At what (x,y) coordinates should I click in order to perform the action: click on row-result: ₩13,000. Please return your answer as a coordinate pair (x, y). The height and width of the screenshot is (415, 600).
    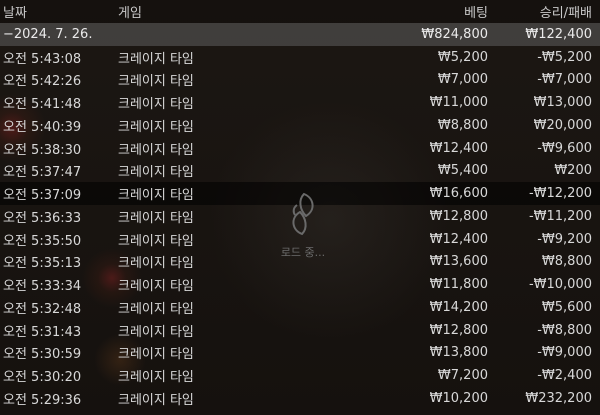
    Looking at the image, I should click on (562, 103).